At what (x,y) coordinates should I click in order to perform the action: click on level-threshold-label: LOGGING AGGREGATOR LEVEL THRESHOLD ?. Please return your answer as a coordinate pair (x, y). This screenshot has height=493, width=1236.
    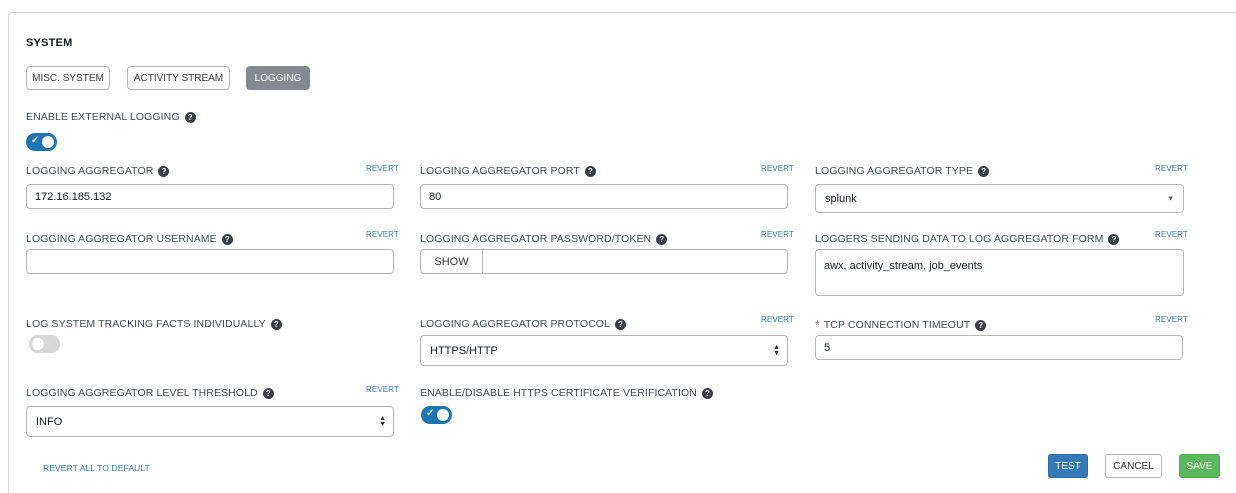
    Looking at the image, I should click on (150, 393).